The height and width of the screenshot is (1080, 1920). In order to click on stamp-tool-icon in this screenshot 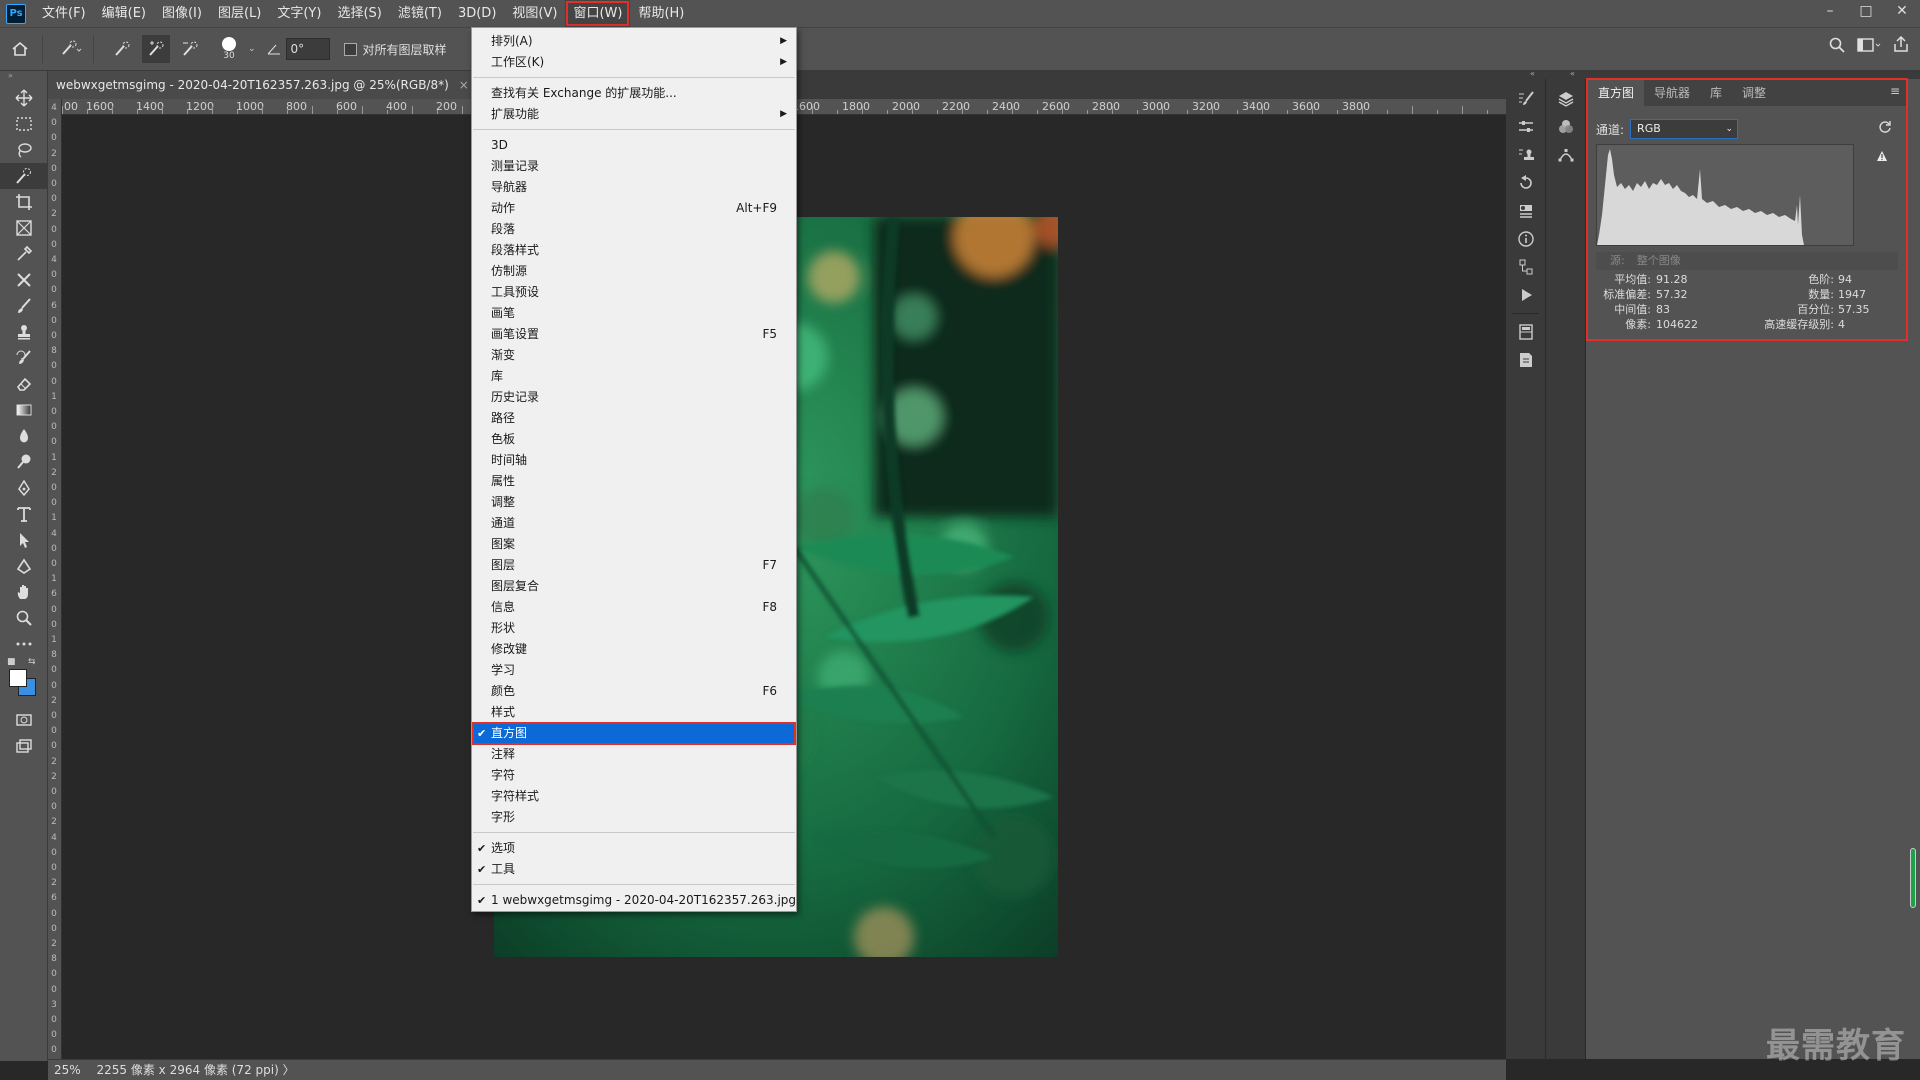, I will do `click(24, 332)`.